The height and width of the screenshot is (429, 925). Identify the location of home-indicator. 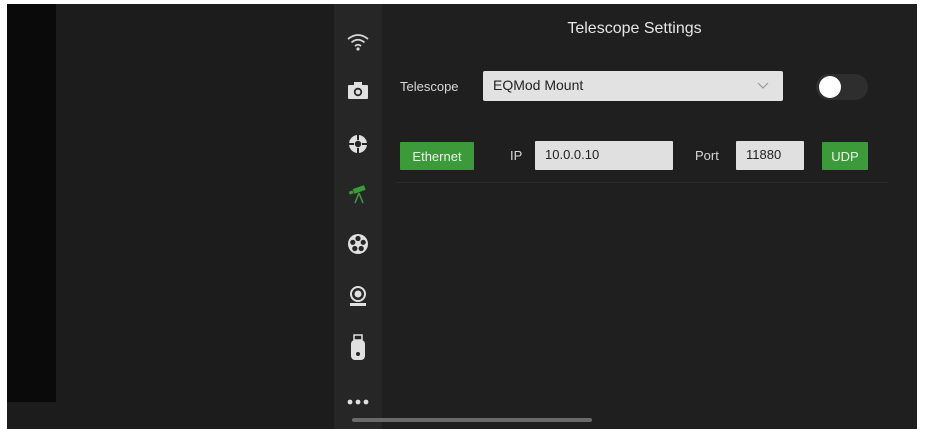
(472, 420).